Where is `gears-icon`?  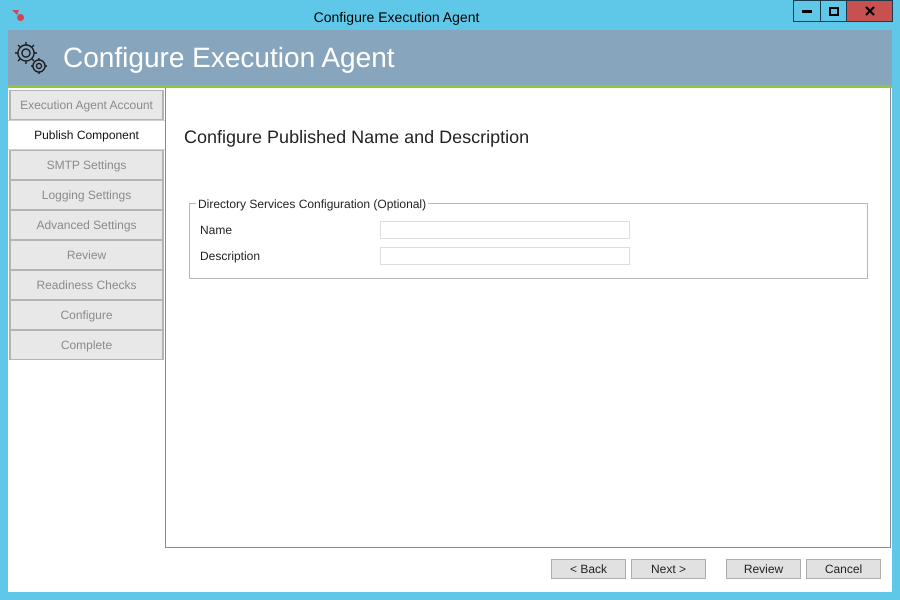
gears-icon is located at coordinates (31, 58).